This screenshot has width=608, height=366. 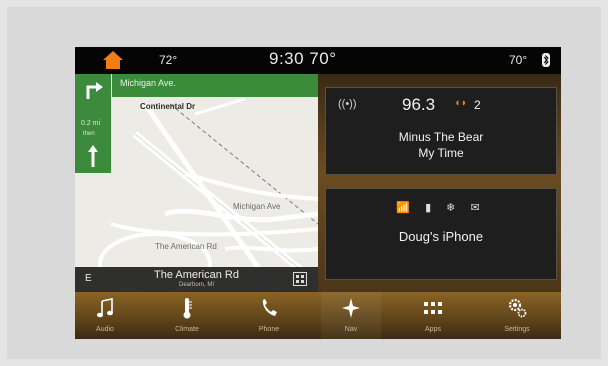 I want to click on tray-settings-label: Settings, so click(x=517, y=329).